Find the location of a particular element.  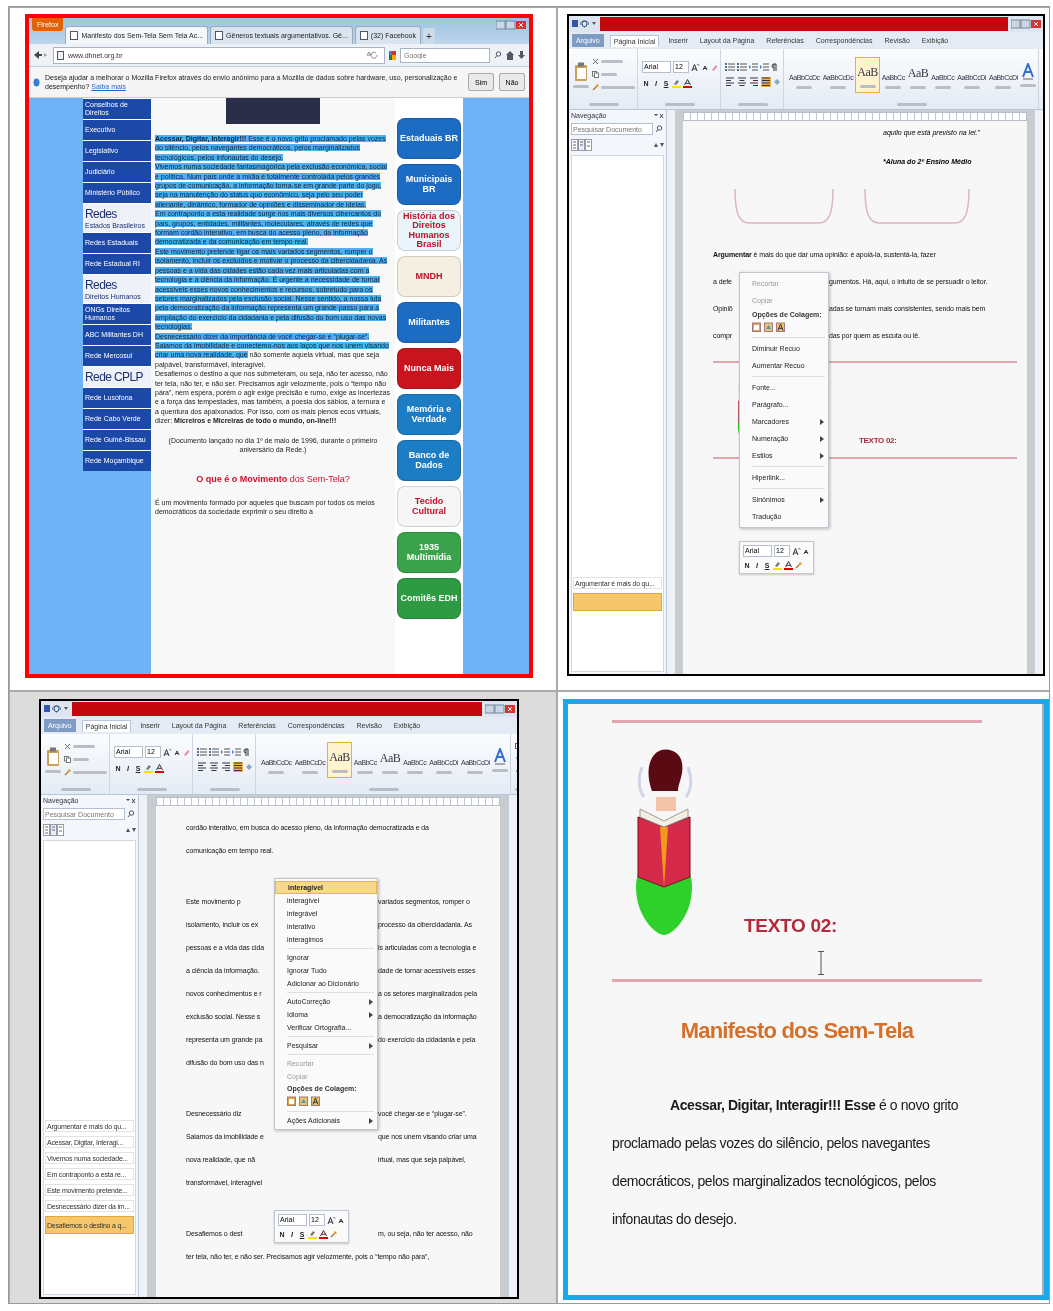

banner-link: História dos Direitos Humanos Brasil is located at coordinates (429, 230).